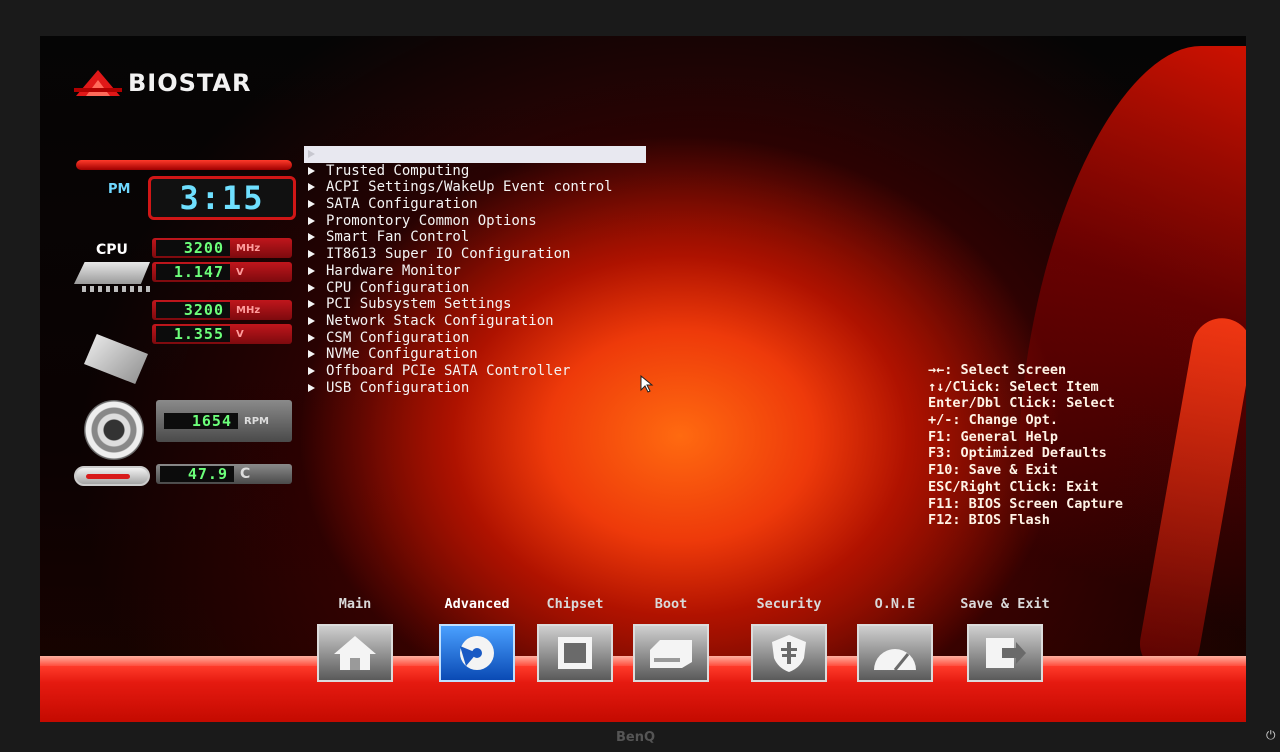 The width and height of the screenshot is (1280, 752). Describe the element at coordinates (248, 248) in the screenshot. I see `cpu-freq-unit: MHz` at that location.